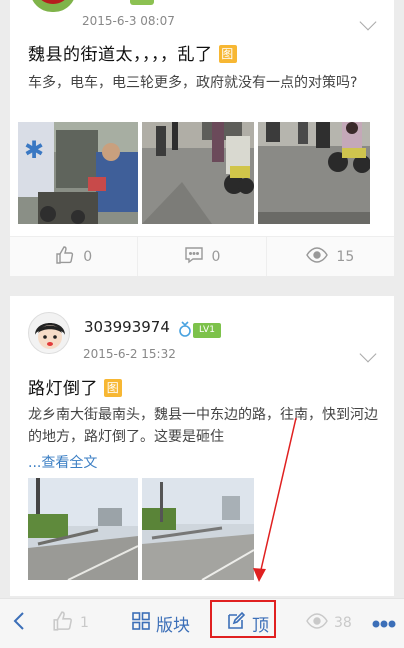 Image resolution: width=404 pixels, height=648 pixels. What do you see at coordinates (343, 623) in the screenshot?
I see `view-count: 38` at bounding box center [343, 623].